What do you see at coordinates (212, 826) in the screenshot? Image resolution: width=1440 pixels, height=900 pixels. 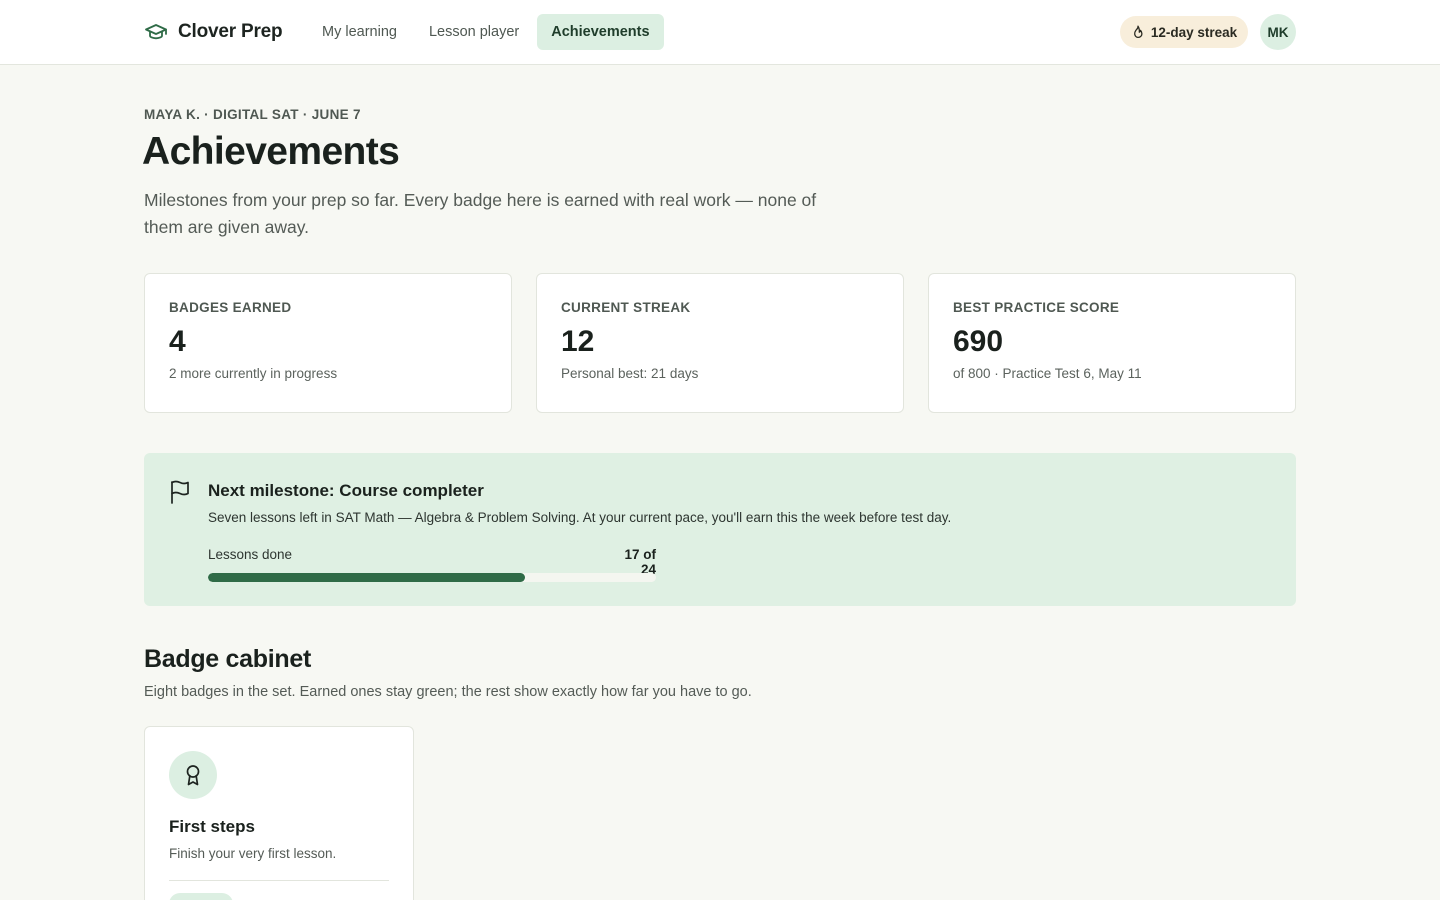 I see `badge-title: First steps` at bounding box center [212, 826].